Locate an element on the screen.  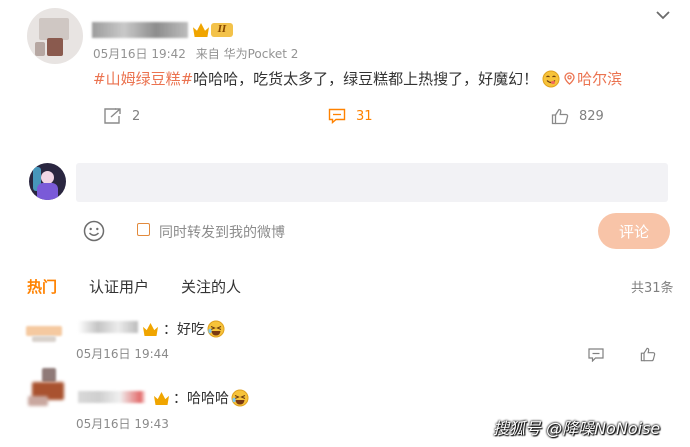
like-button: 829 is located at coordinates (577, 116).